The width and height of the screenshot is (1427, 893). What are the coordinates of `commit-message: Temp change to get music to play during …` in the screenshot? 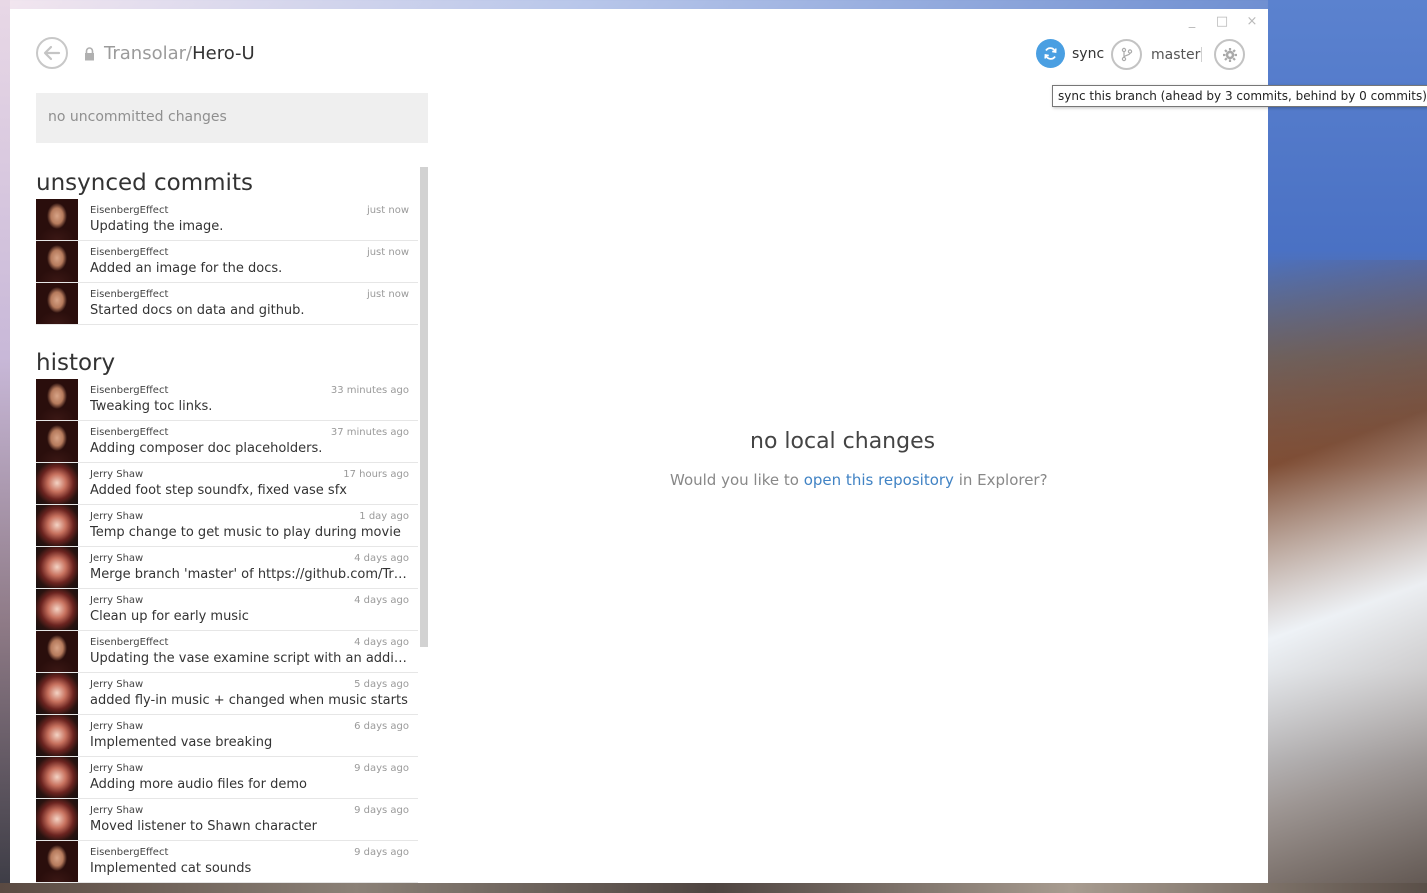 It's located at (245, 532).